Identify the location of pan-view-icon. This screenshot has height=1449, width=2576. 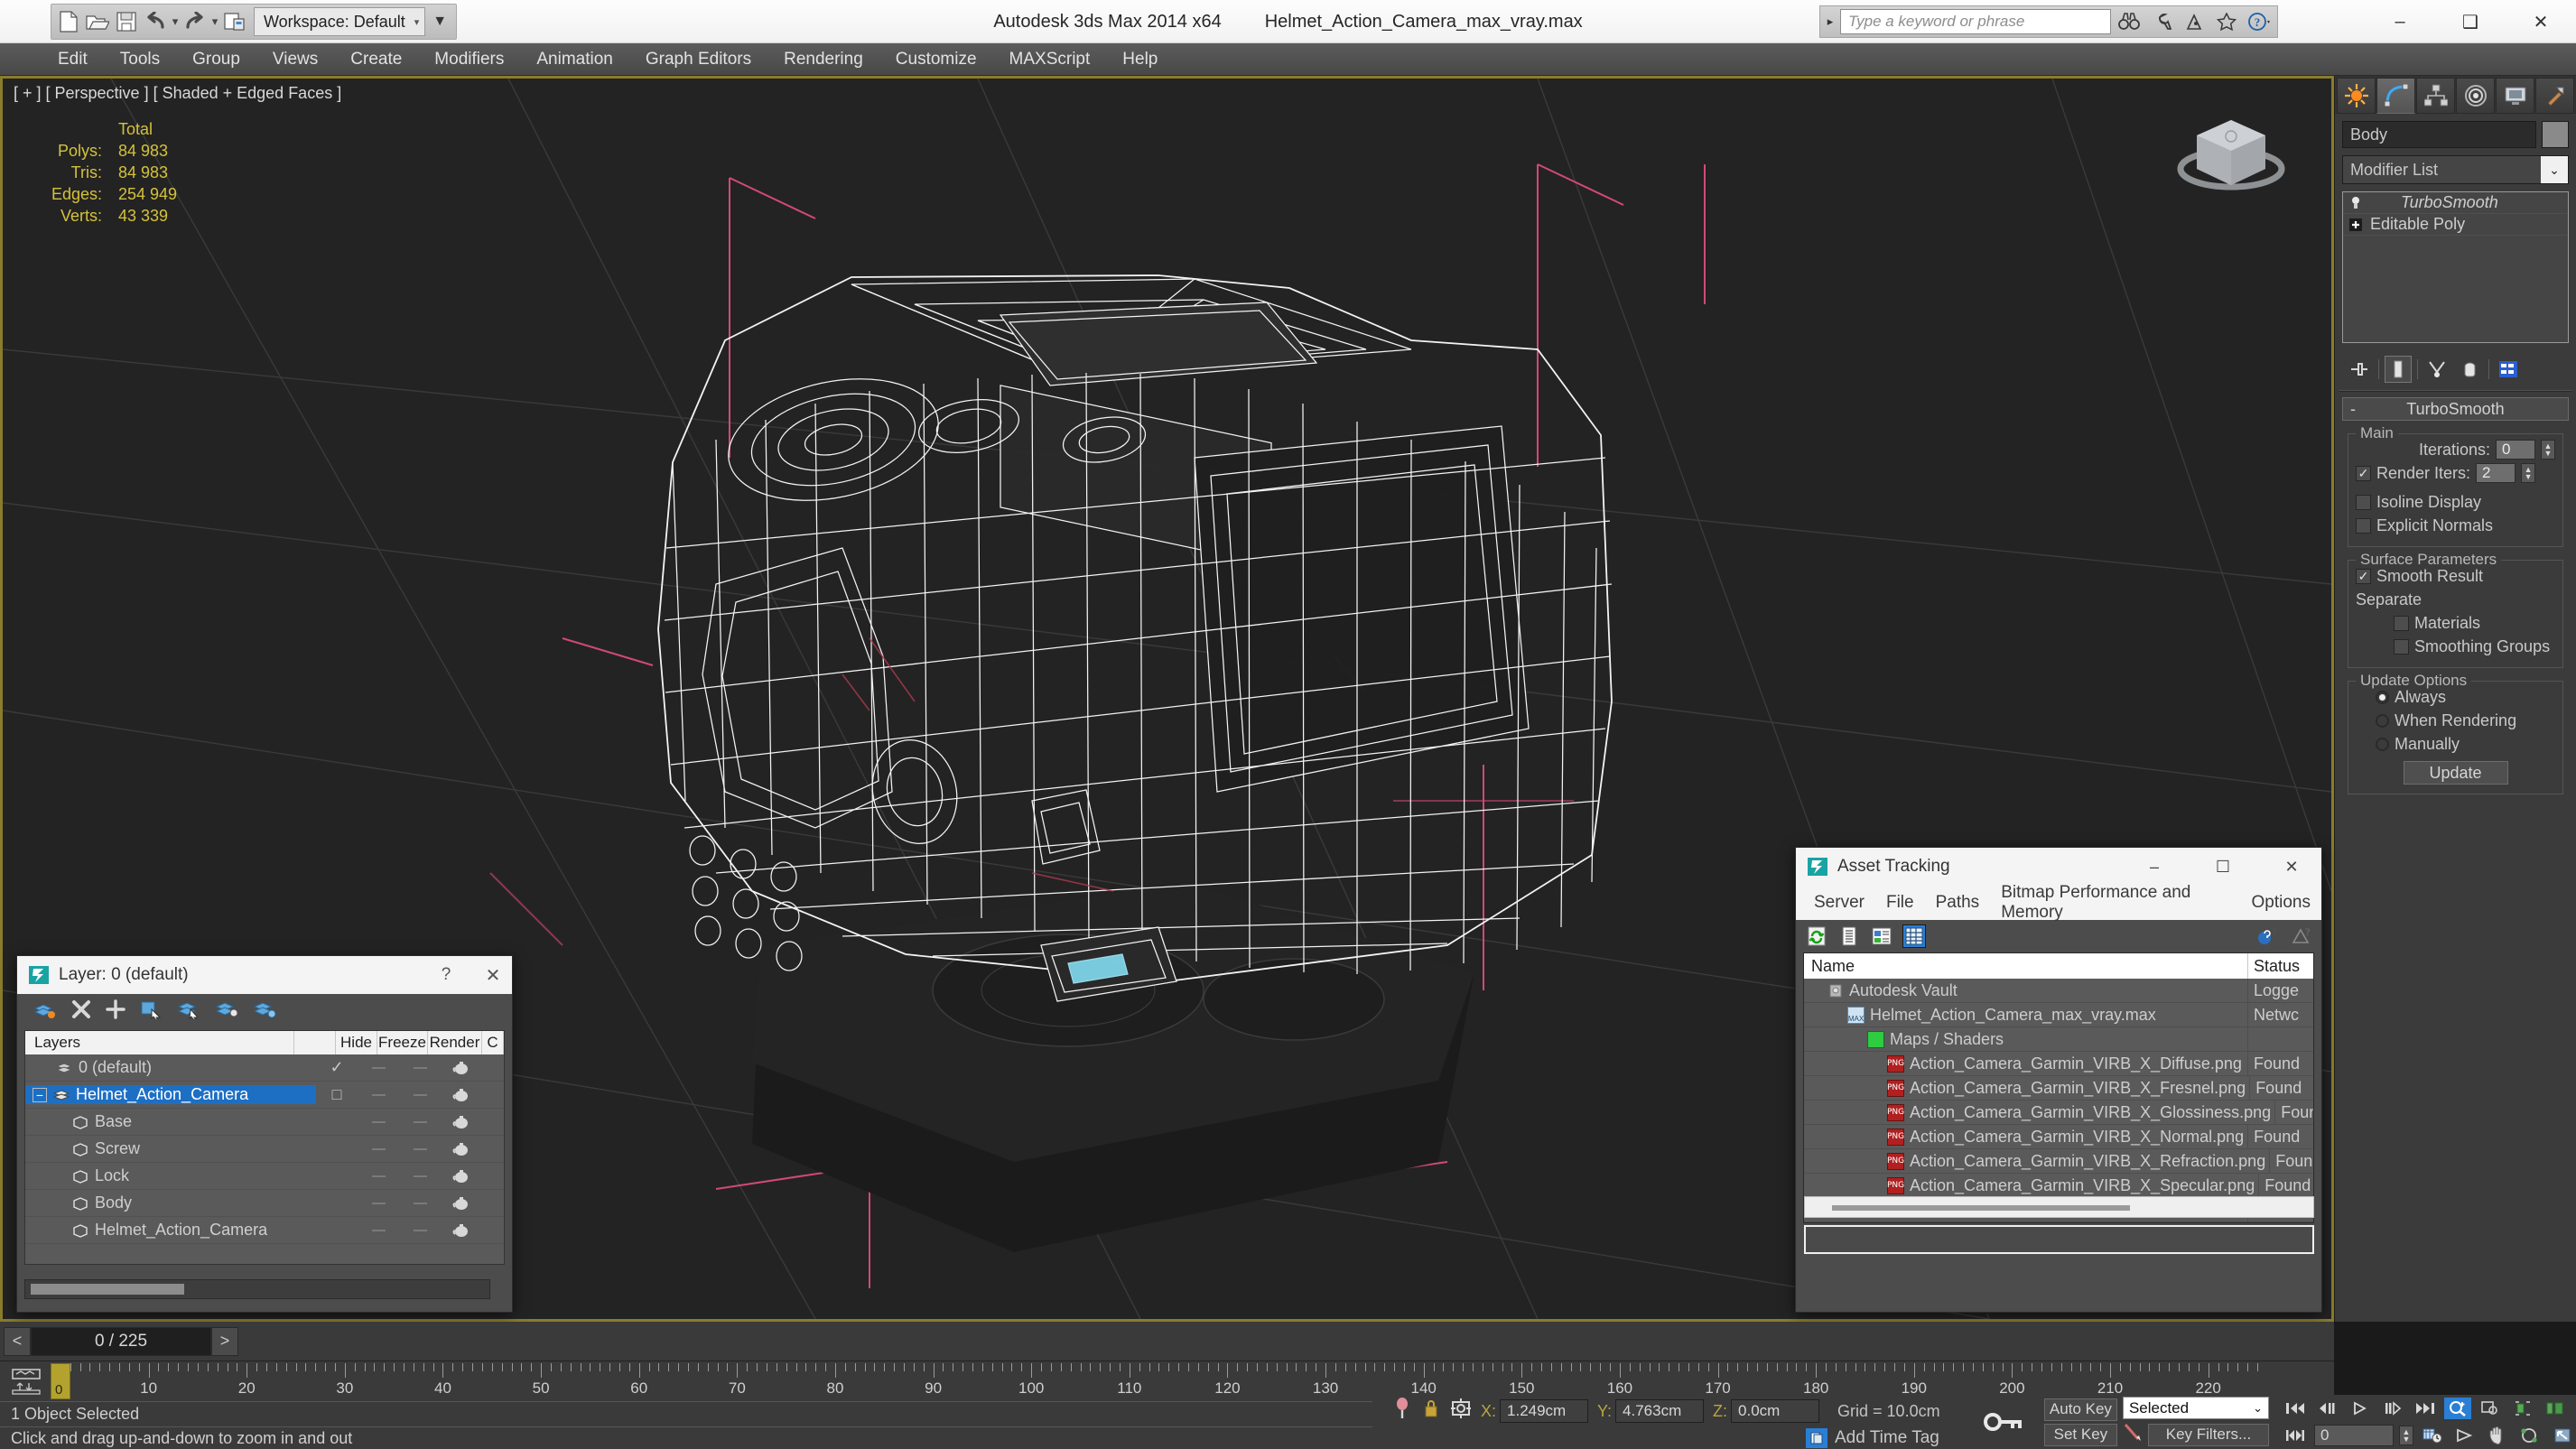
(2497, 1435).